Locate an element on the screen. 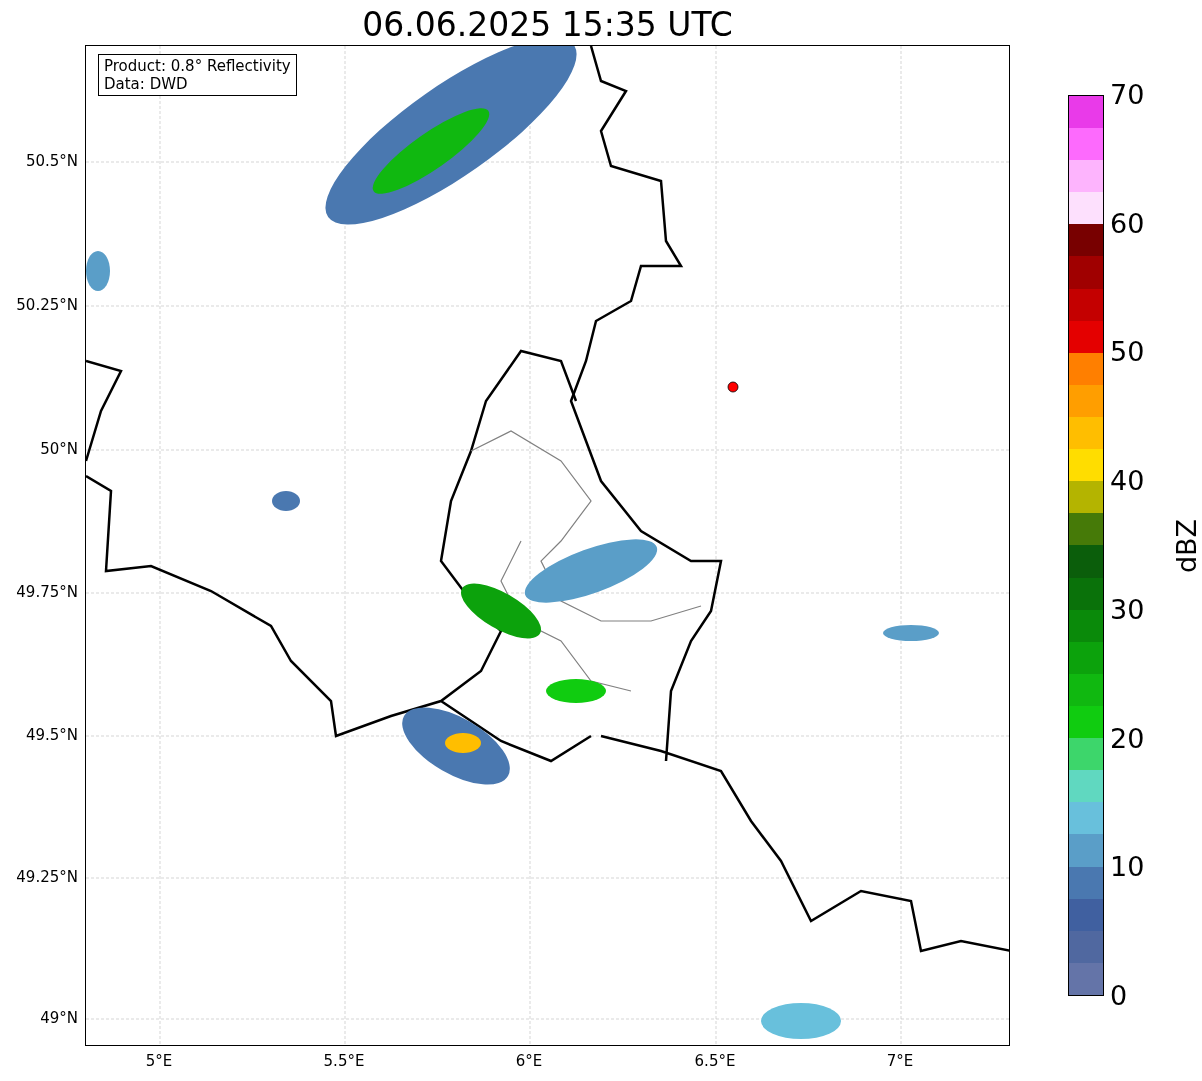  legend-text: Data: DWD is located at coordinates (146, 84).